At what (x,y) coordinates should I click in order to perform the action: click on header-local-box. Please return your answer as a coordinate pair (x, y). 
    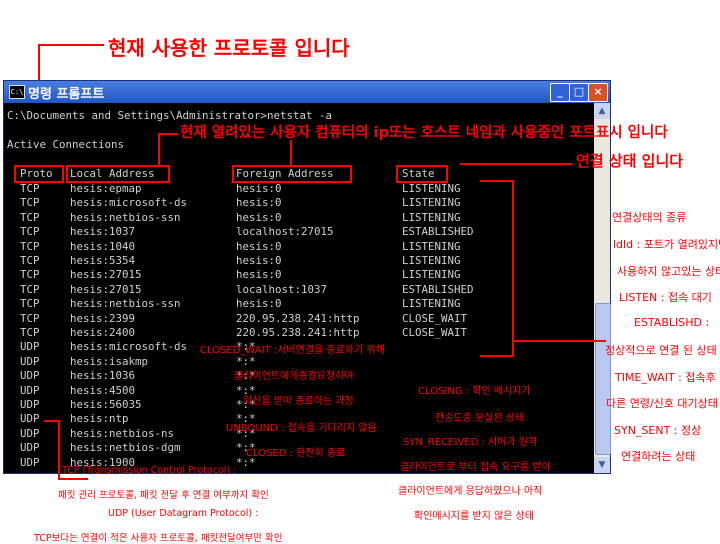
    Looking at the image, I should click on (118, 174).